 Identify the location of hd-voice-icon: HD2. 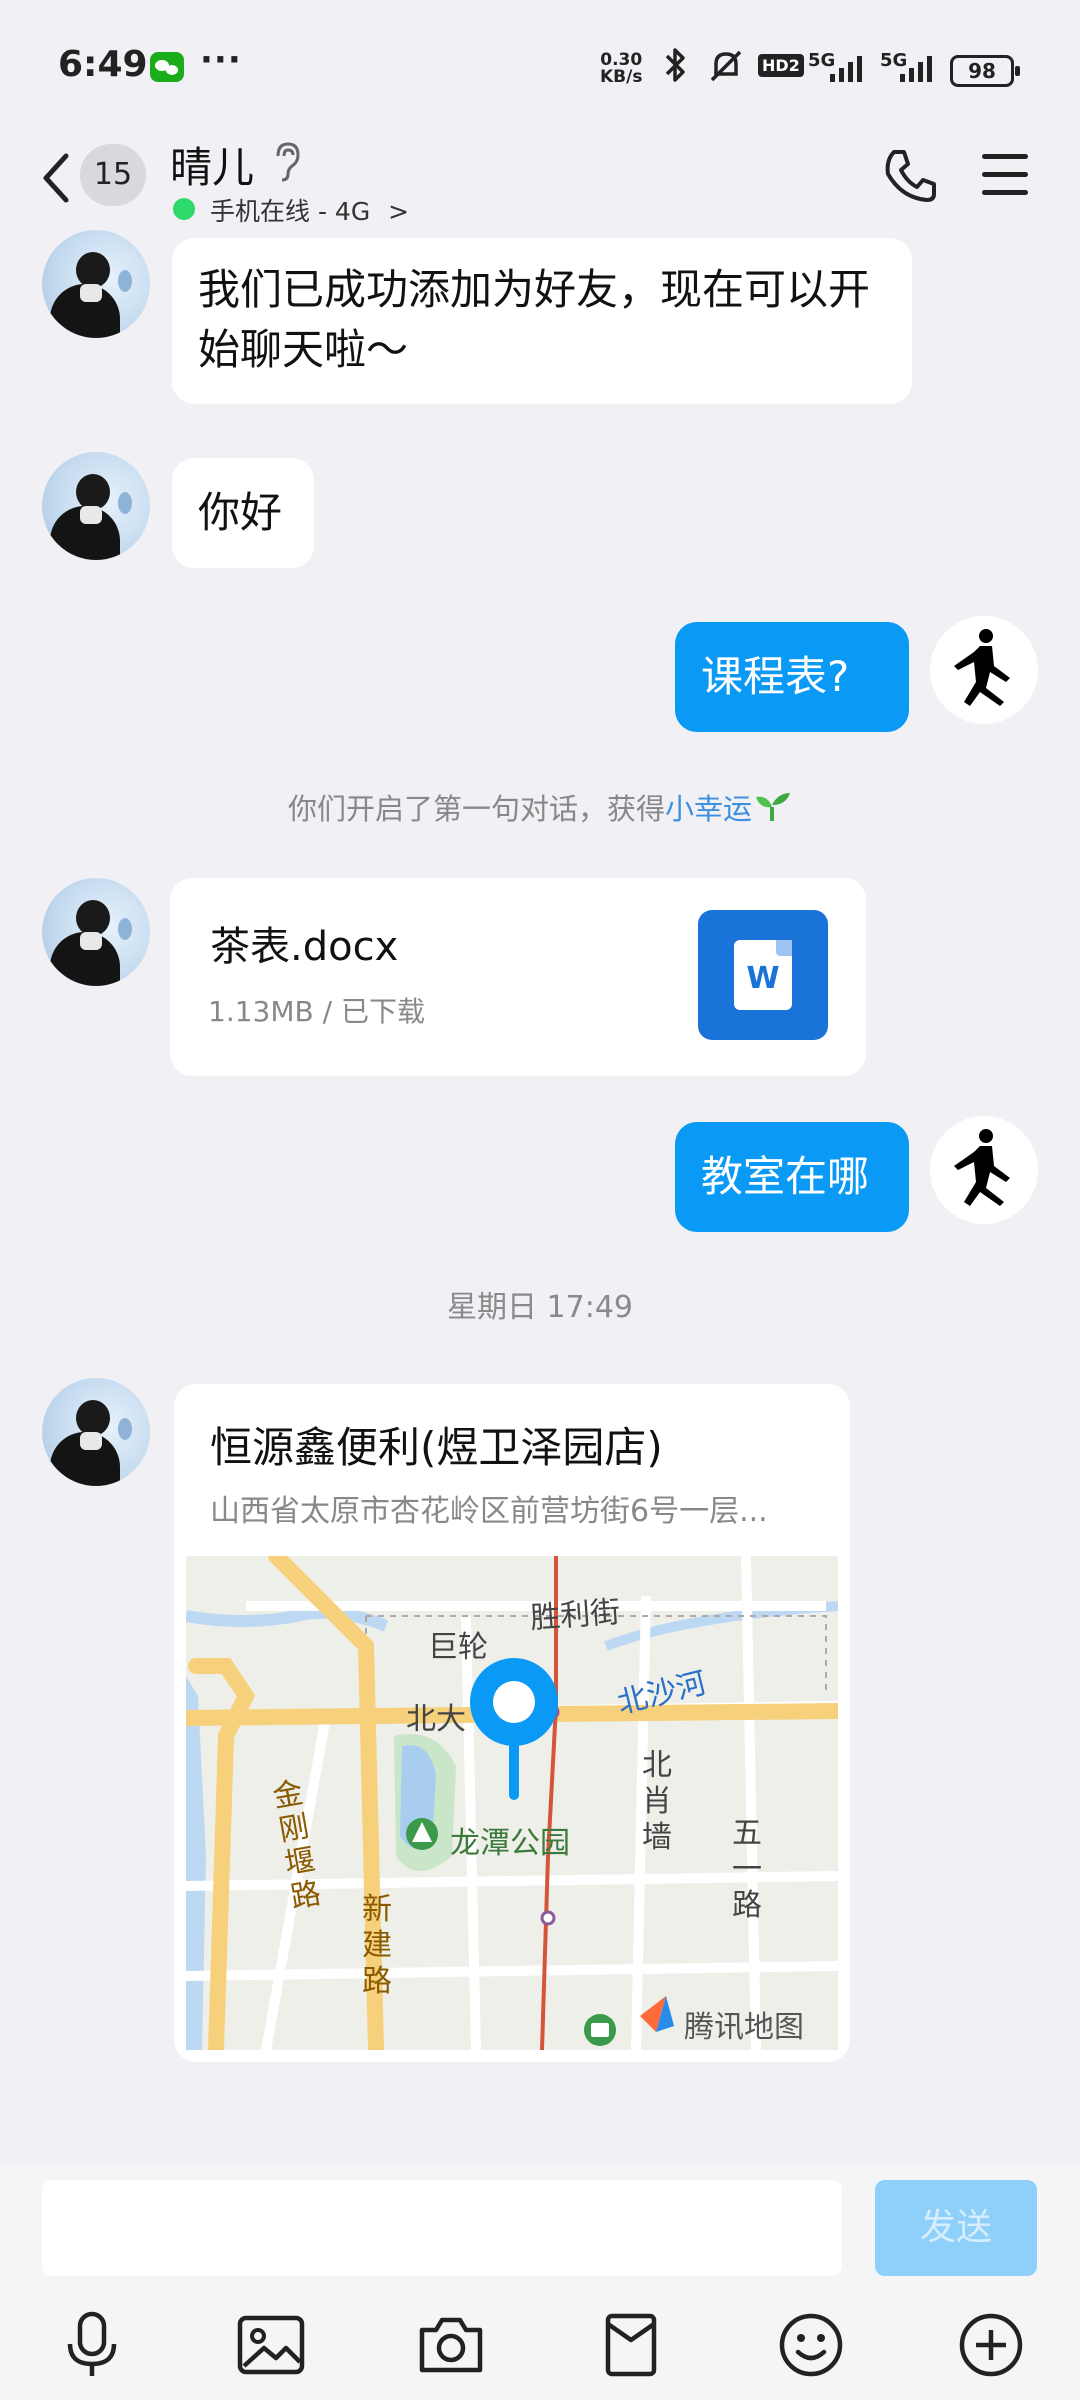
(781, 65).